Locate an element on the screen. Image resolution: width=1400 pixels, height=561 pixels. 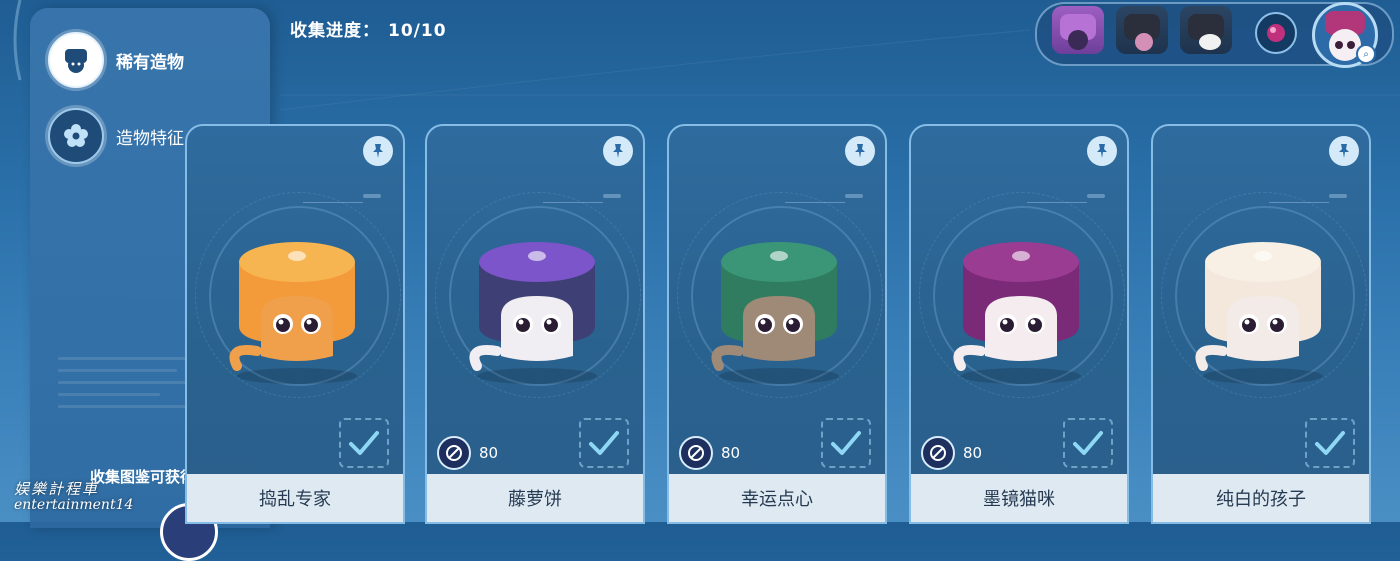
creation-card: 捣乱专家 is located at coordinates (295, 324).